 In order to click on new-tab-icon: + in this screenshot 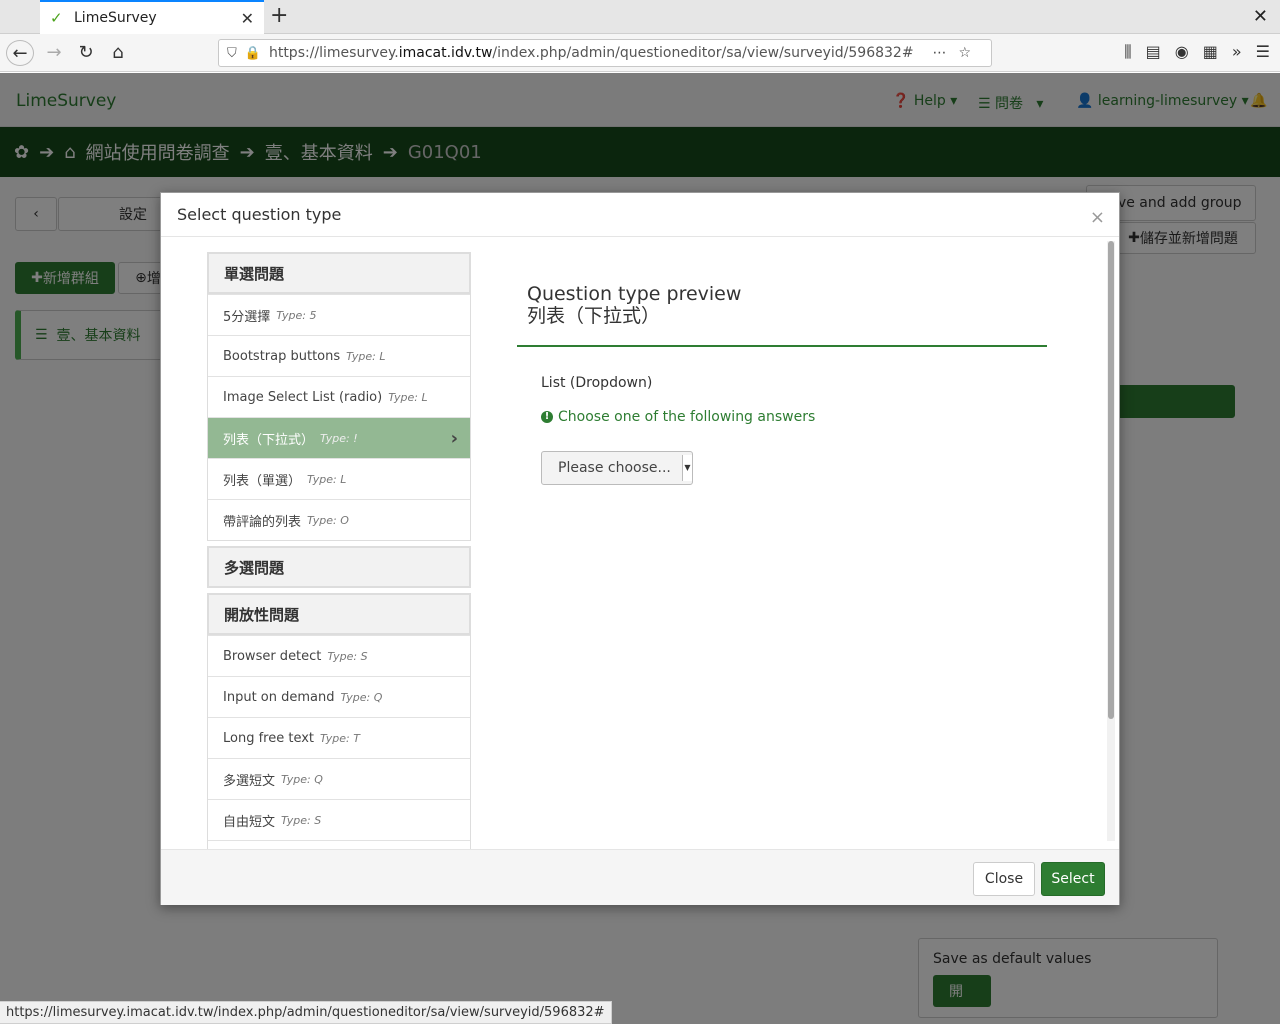, I will do `click(279, 16)`.